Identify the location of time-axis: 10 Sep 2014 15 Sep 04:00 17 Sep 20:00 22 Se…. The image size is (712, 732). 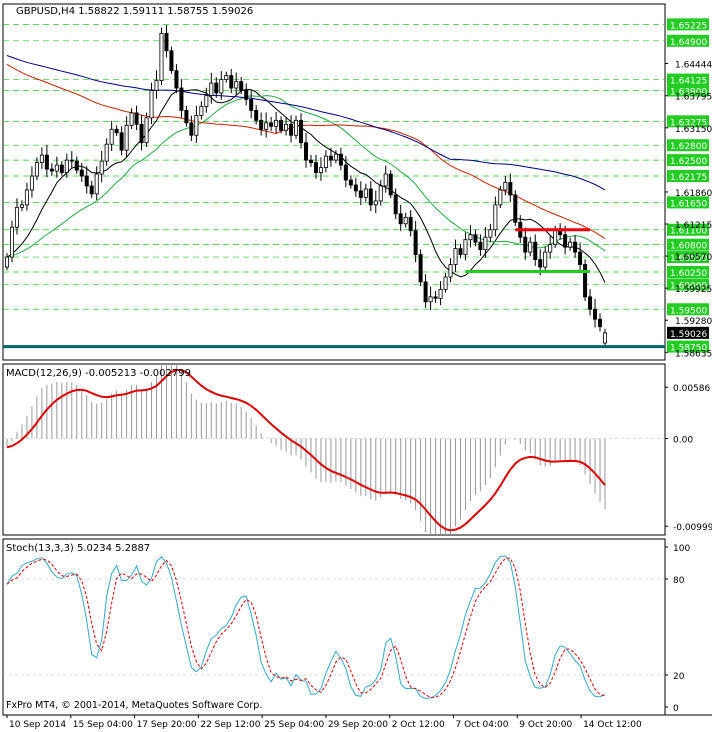
(324, 722).